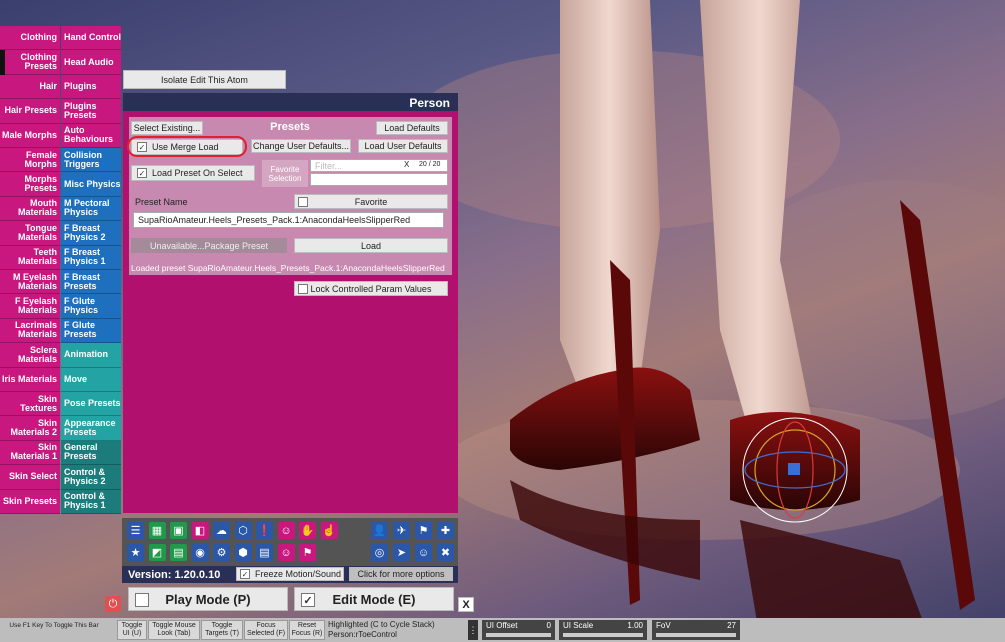 This screenshot has width=1005, height=642. What do you see at coordinates (30, 38) in the screenshot?
I see `tab-left-item: Clothing` at bounding box center [30, 38].